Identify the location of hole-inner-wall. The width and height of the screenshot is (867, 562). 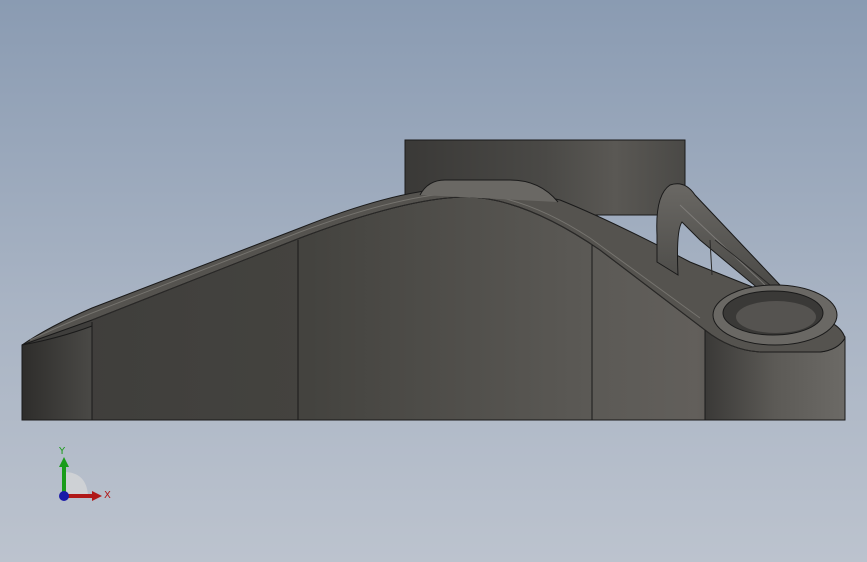
(776, 317).